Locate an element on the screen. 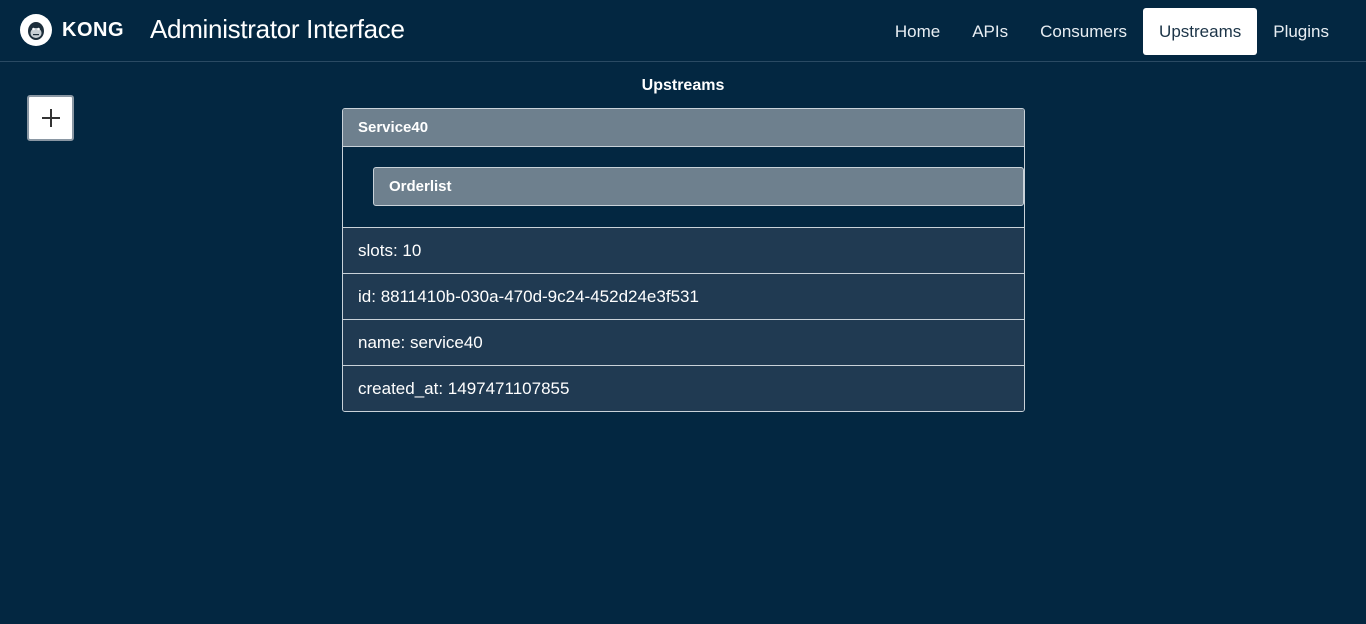  target-header: Orderlist is located at coordinates (698, 186).